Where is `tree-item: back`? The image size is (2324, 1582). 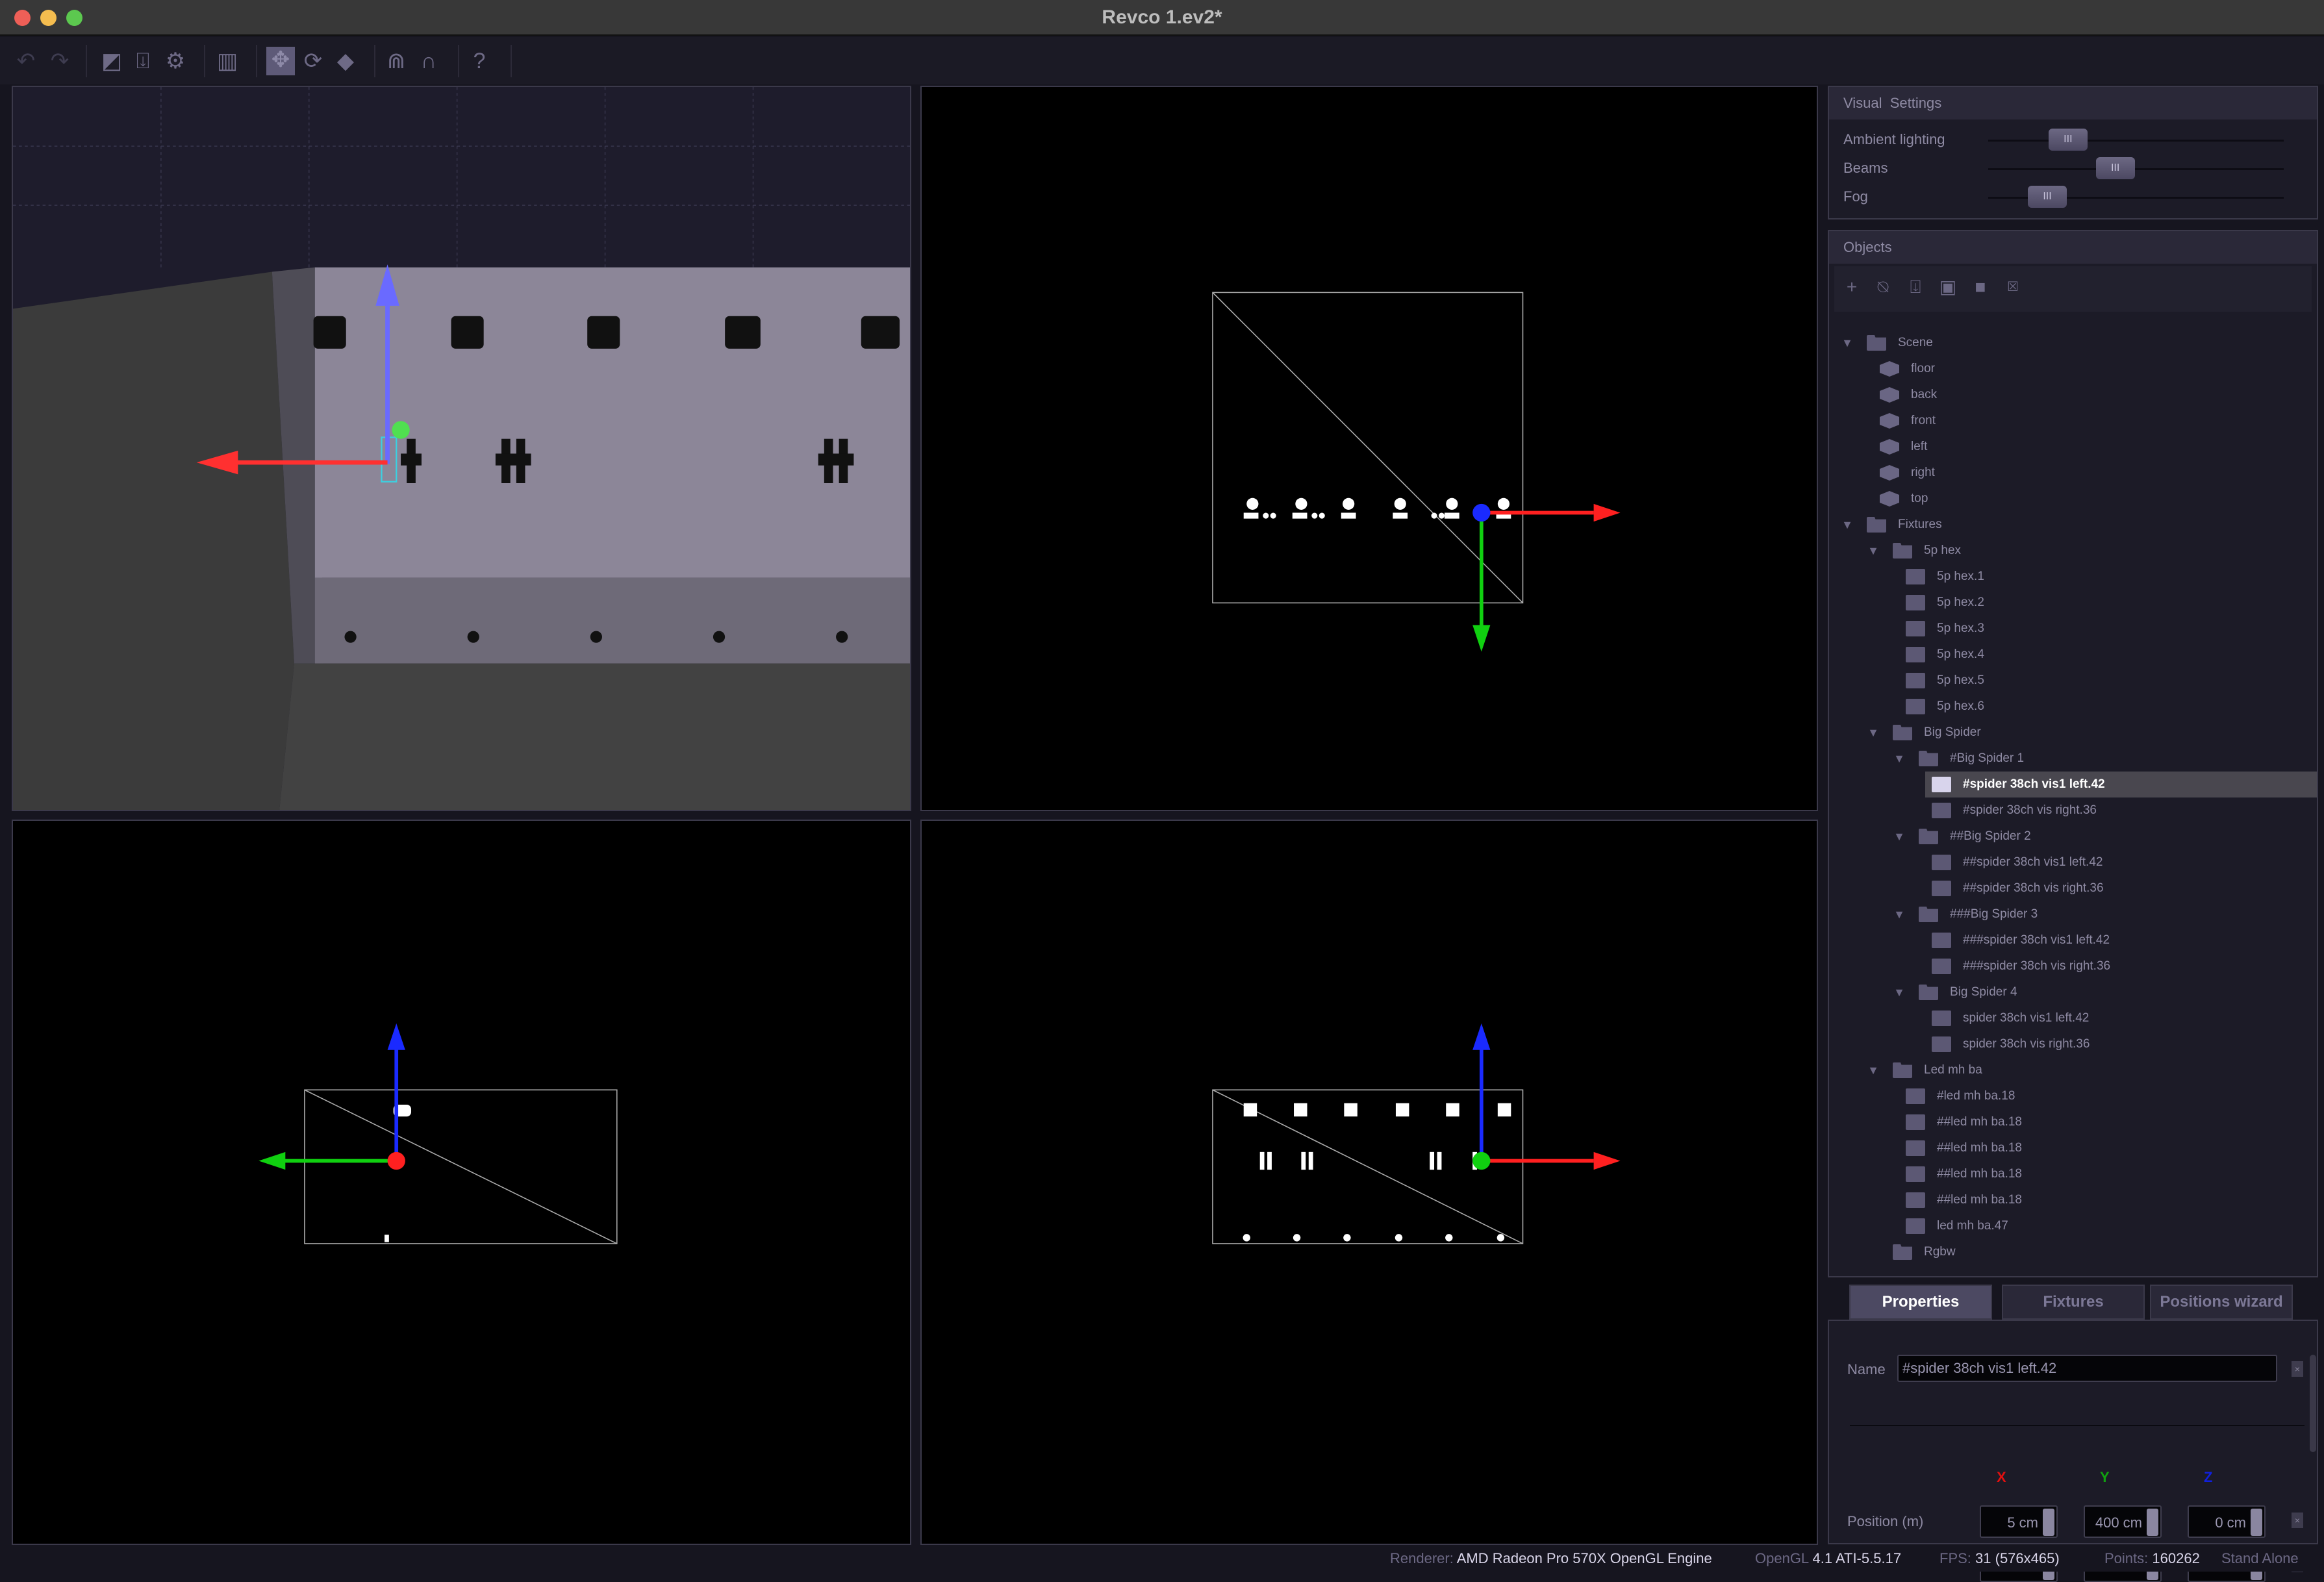 tree-item: back is located at coordinates (2073, 395).